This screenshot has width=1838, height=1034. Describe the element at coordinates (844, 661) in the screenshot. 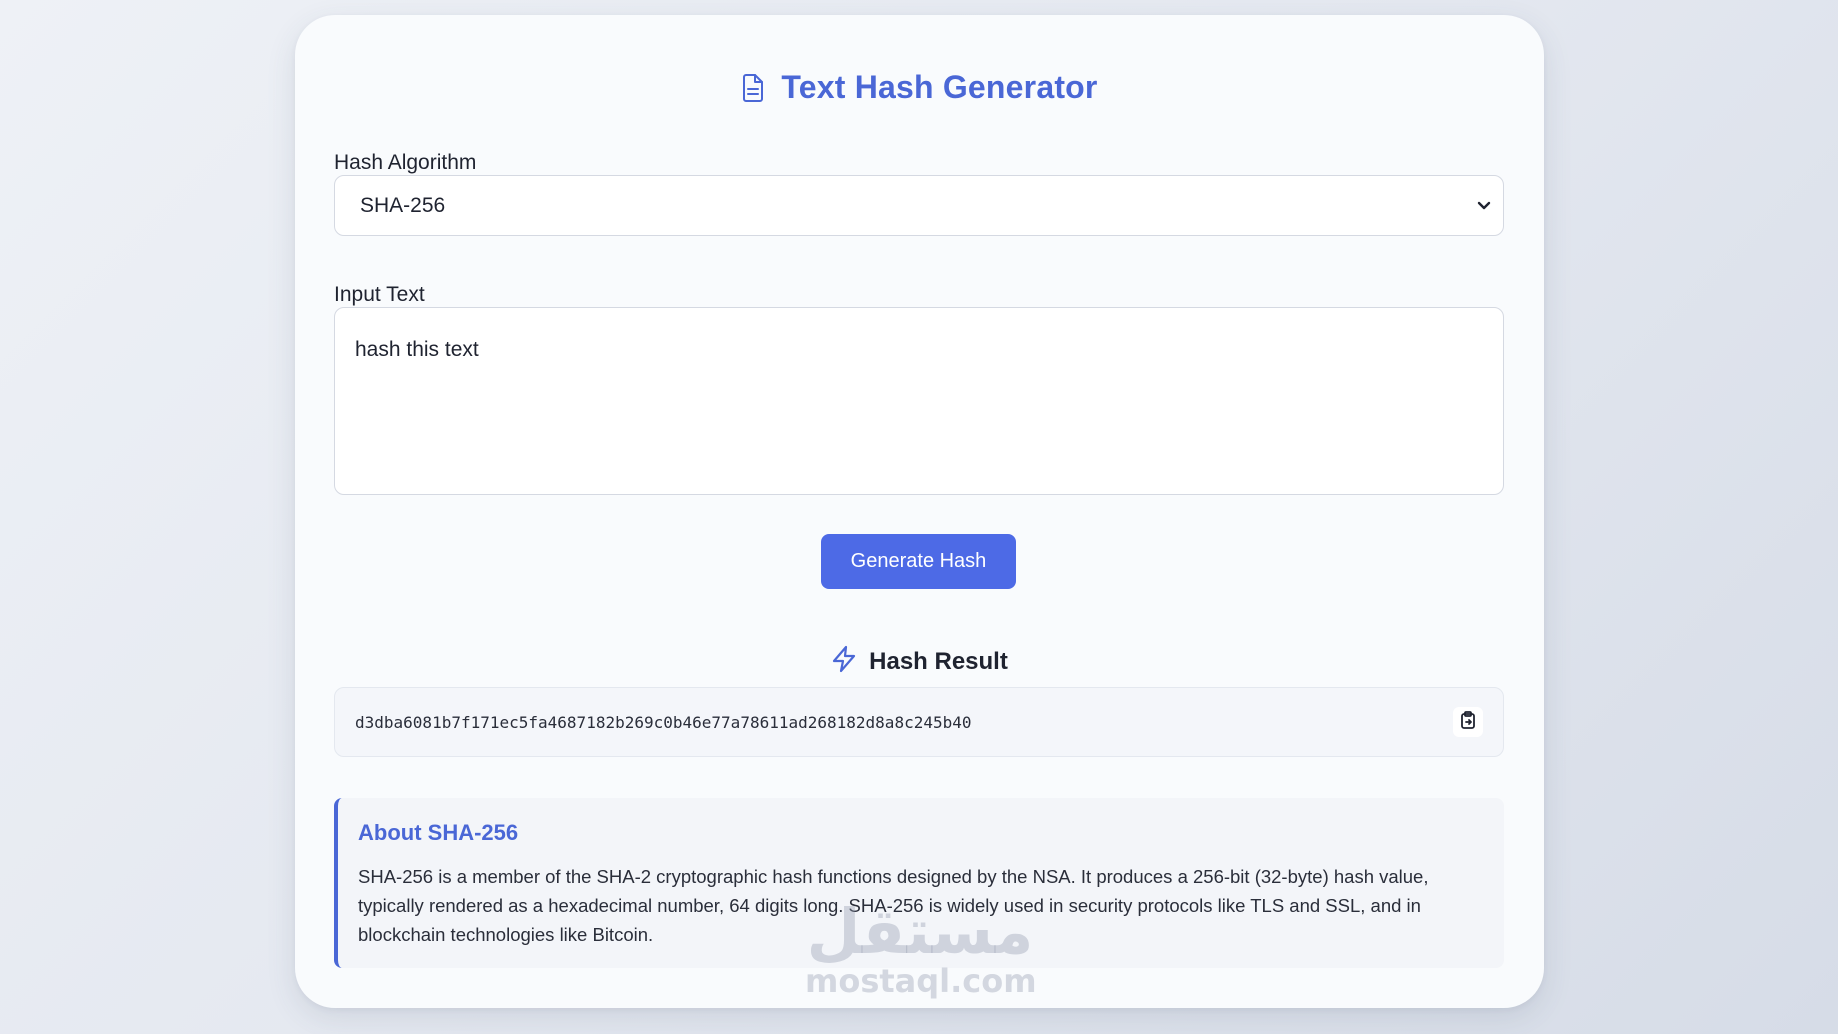

I see `lightning-icon` at that location.